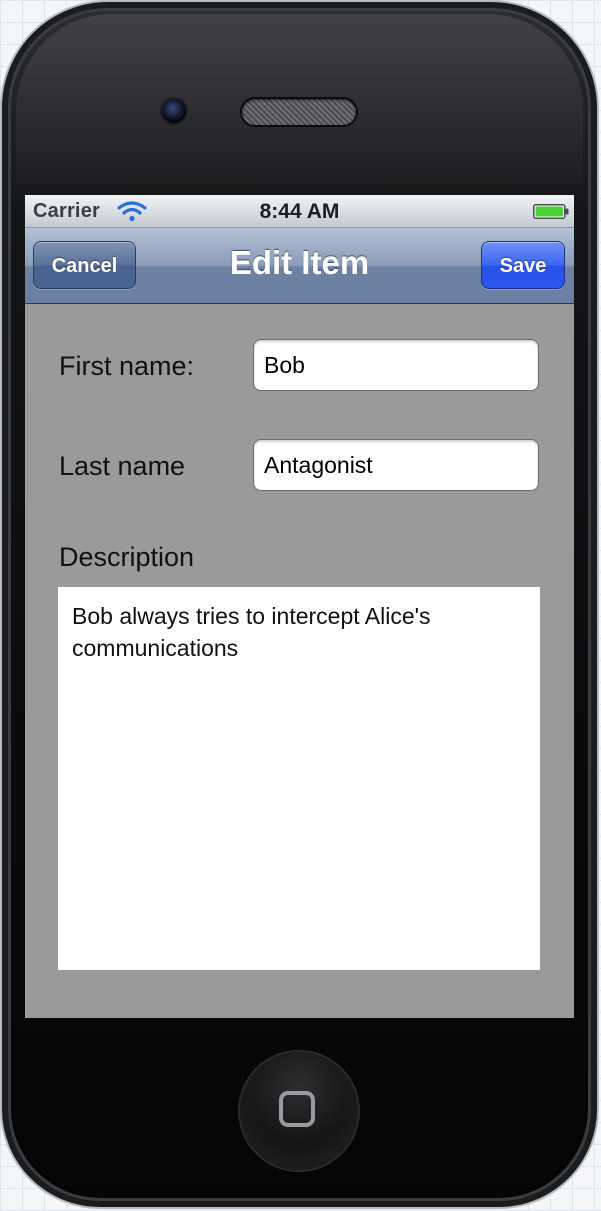 This screenshot has width=601, height=1211. I want to click on navigation-bar: Cancel Edit Item Save, so click(299, 266).